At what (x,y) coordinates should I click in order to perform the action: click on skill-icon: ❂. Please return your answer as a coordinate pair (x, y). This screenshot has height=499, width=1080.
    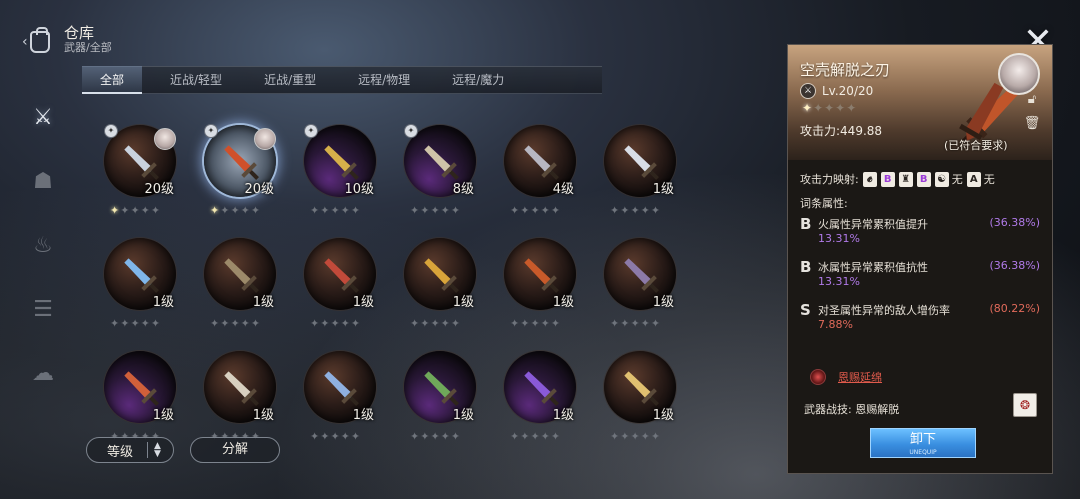
    Looking at the image, I should click on (1025, 405).